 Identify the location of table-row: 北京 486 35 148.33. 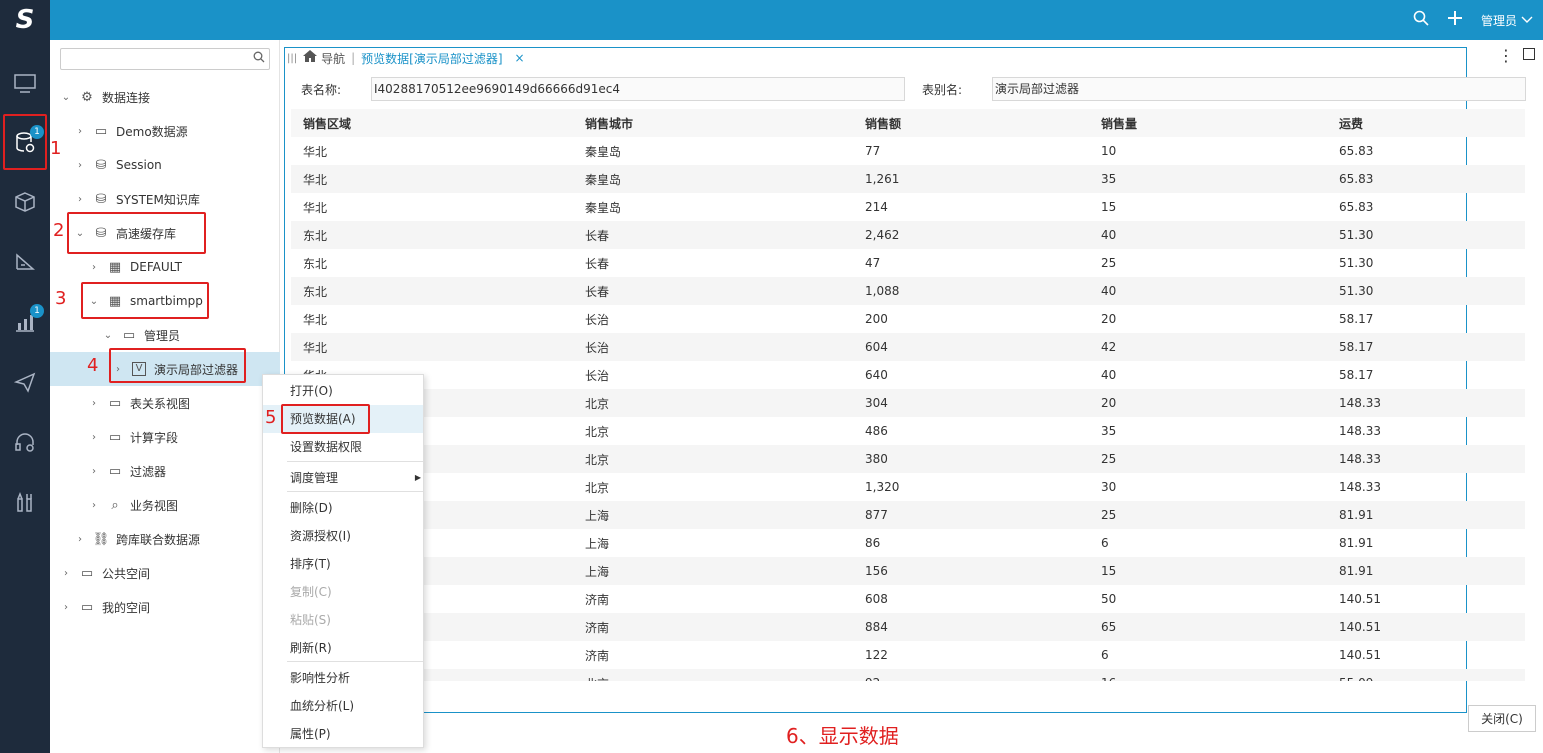
(908, 431).